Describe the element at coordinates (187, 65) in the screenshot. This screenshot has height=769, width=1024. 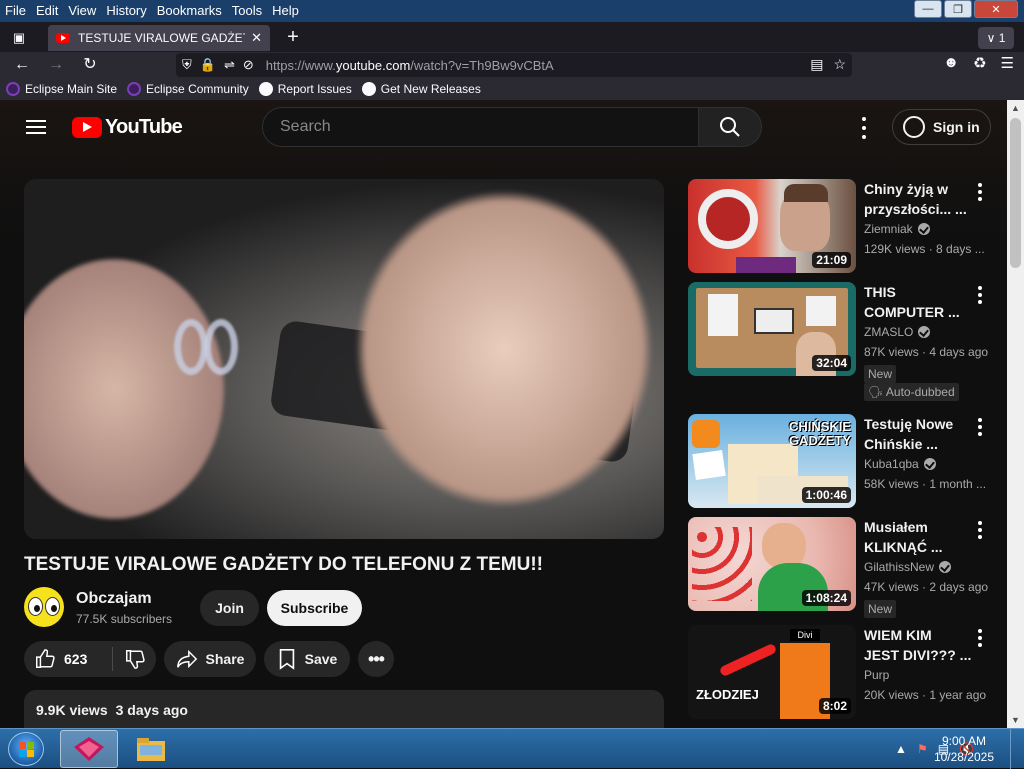
I see `shield-icon: ⛨` at that location.